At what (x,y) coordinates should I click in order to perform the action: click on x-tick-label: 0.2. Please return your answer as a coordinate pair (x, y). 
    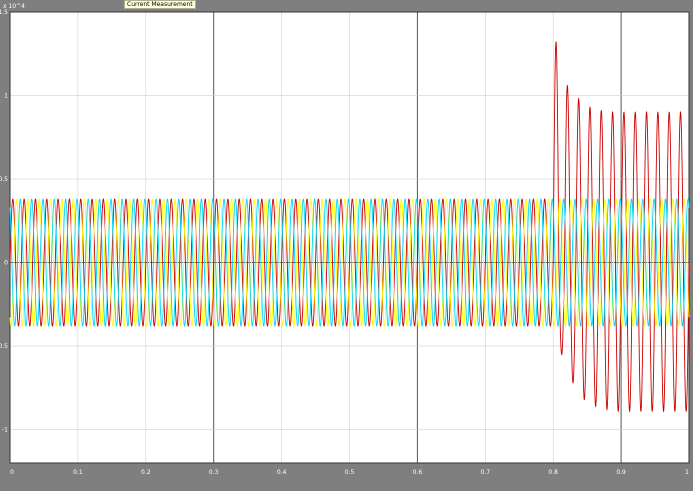
    Looking at the image, I should click on (146, 472).